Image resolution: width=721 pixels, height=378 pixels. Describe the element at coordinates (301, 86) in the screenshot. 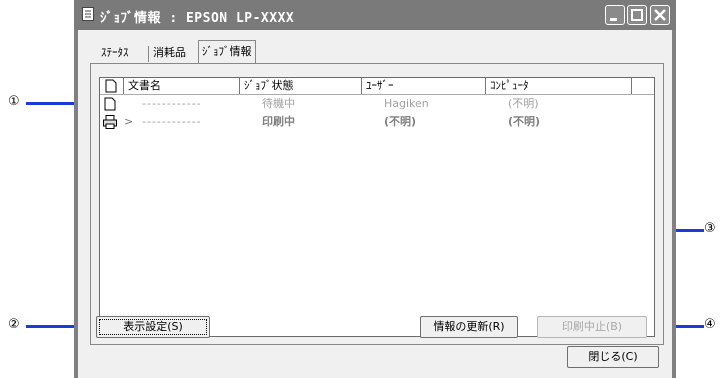

I see `header-job-status: ｼﾞｮﾌﾞ状態` at that location.